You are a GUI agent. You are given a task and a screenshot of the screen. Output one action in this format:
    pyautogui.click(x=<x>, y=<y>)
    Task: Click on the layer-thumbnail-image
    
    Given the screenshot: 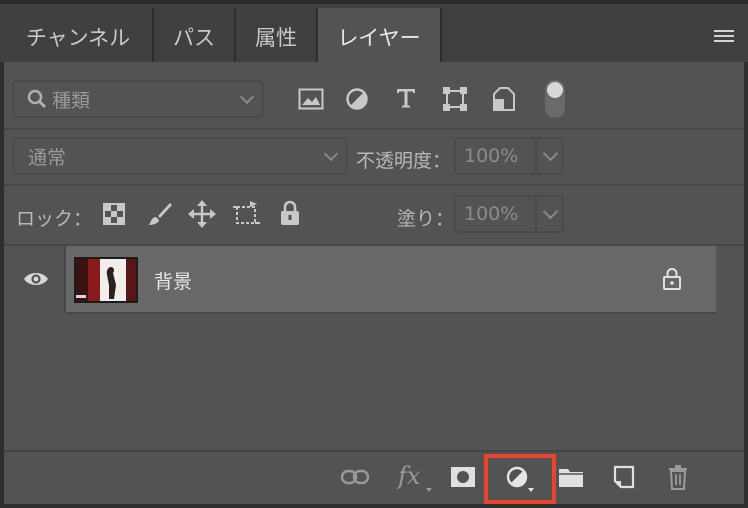 What is the action you would take?
    pyautogui.click(x=106, y=280)
    